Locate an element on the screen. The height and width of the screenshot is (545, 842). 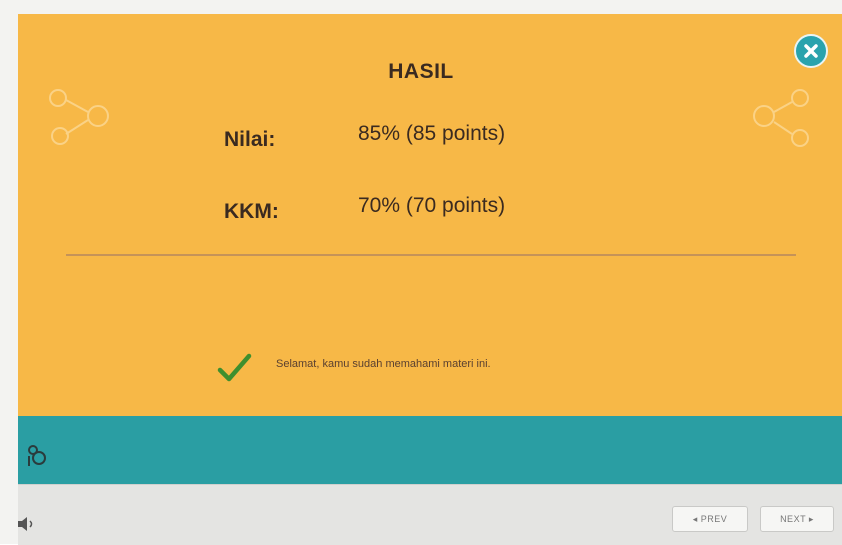
score-value: 85% (85 points) is located at coordinates (432, 133).